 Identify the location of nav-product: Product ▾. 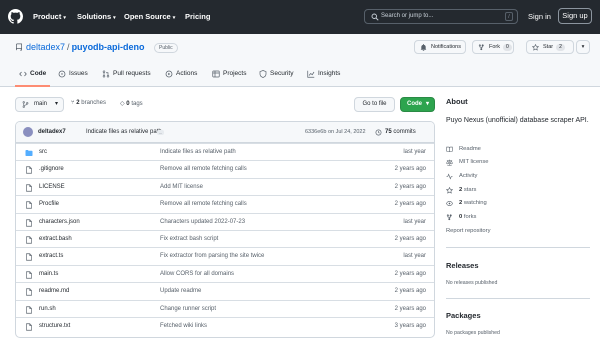
(49, 16).